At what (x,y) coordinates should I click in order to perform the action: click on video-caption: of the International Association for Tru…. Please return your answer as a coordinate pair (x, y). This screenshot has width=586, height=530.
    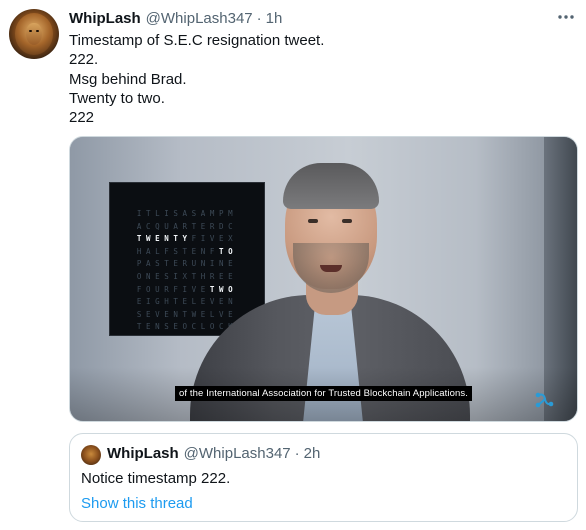
    Looking at the image, I should click on (323, 392).